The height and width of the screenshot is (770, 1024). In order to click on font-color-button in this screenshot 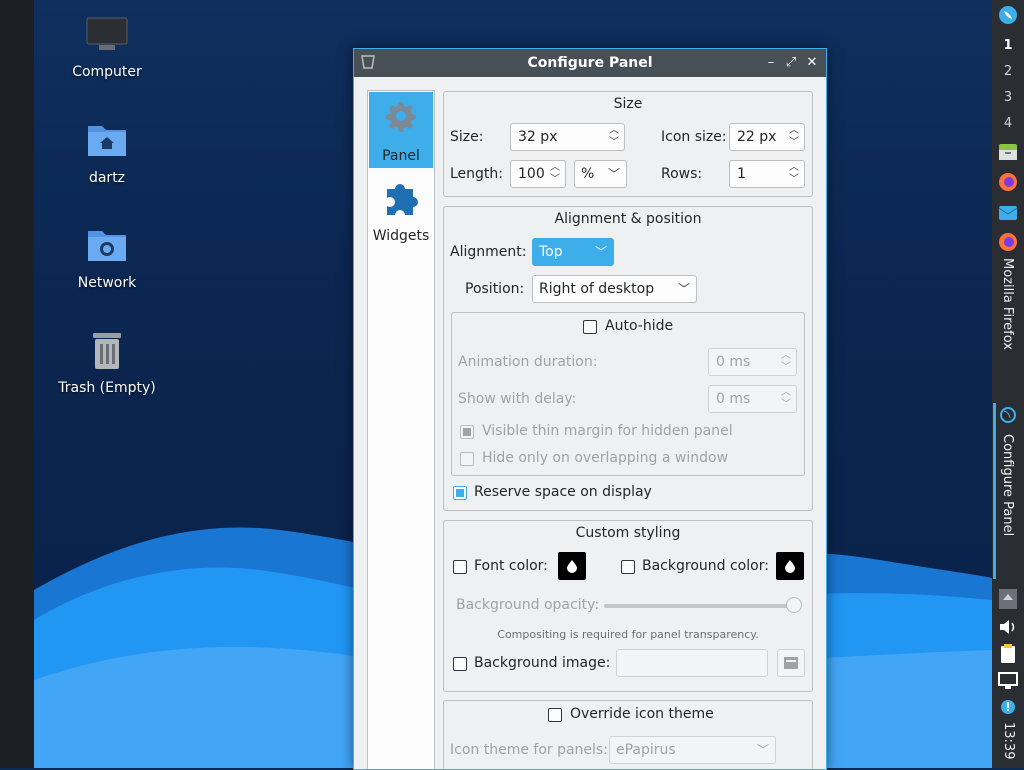, I will do `click(572, 566)`.